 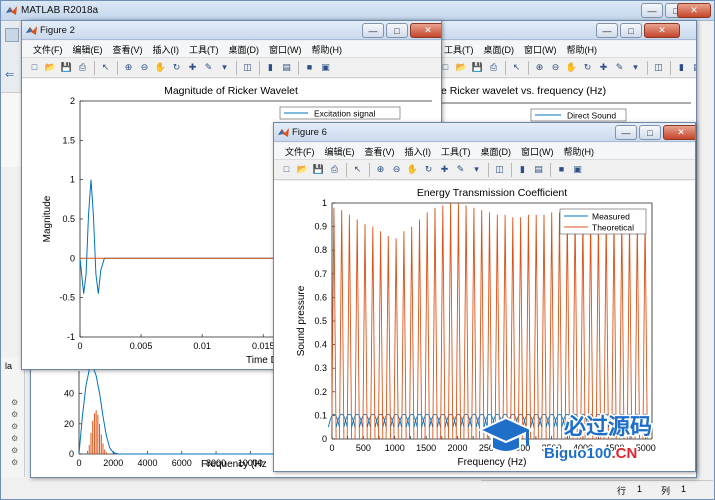 What do you see at coordinates (591, 116) in the screenshot?
I see `legend-label: Direct Sound` at bounding box center [591, 116].